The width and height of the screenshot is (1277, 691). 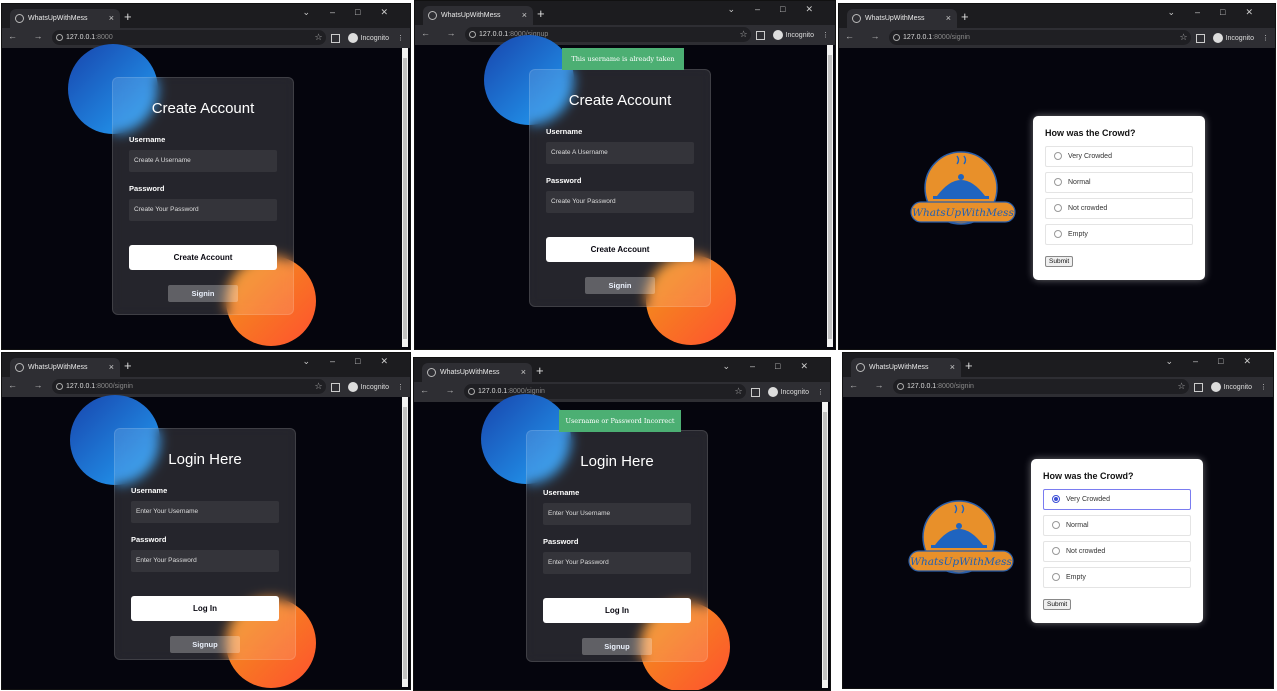 What do you see at coordinates (1117, 525) in the screenshot?
I see `option-normal: Normal` at bounding box center [1117, 525].